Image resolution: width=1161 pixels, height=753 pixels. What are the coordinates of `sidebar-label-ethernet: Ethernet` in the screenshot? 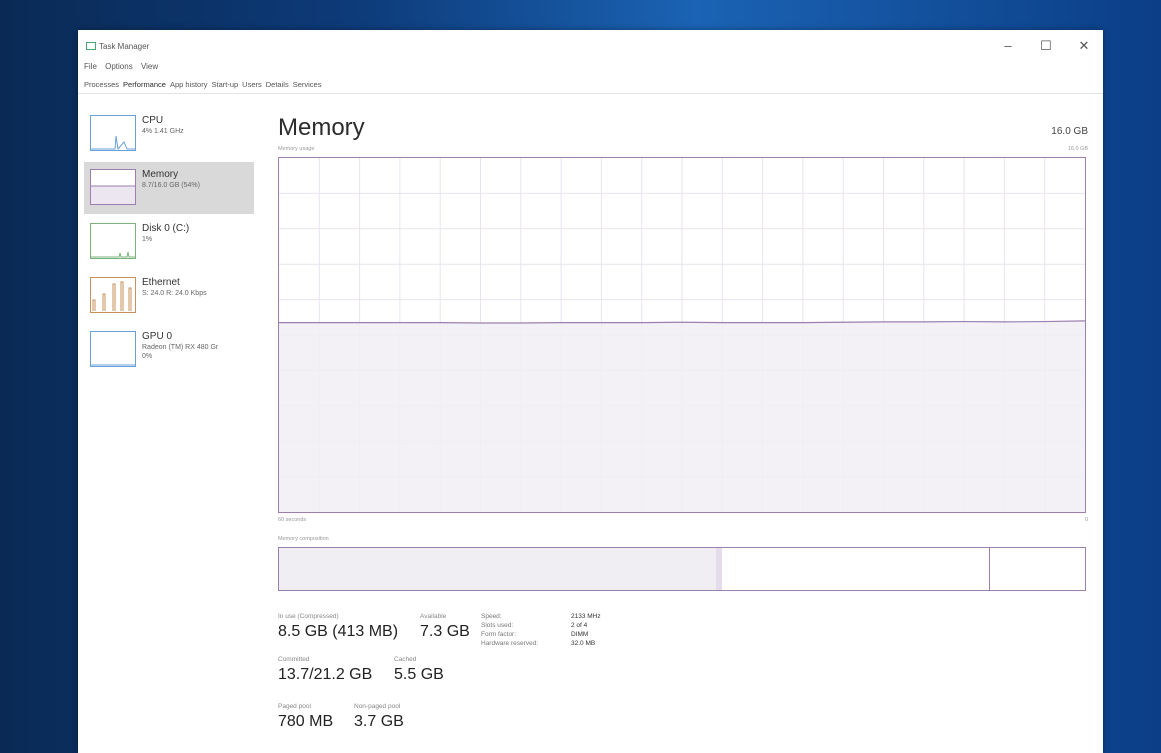 It's located at (161, 282).